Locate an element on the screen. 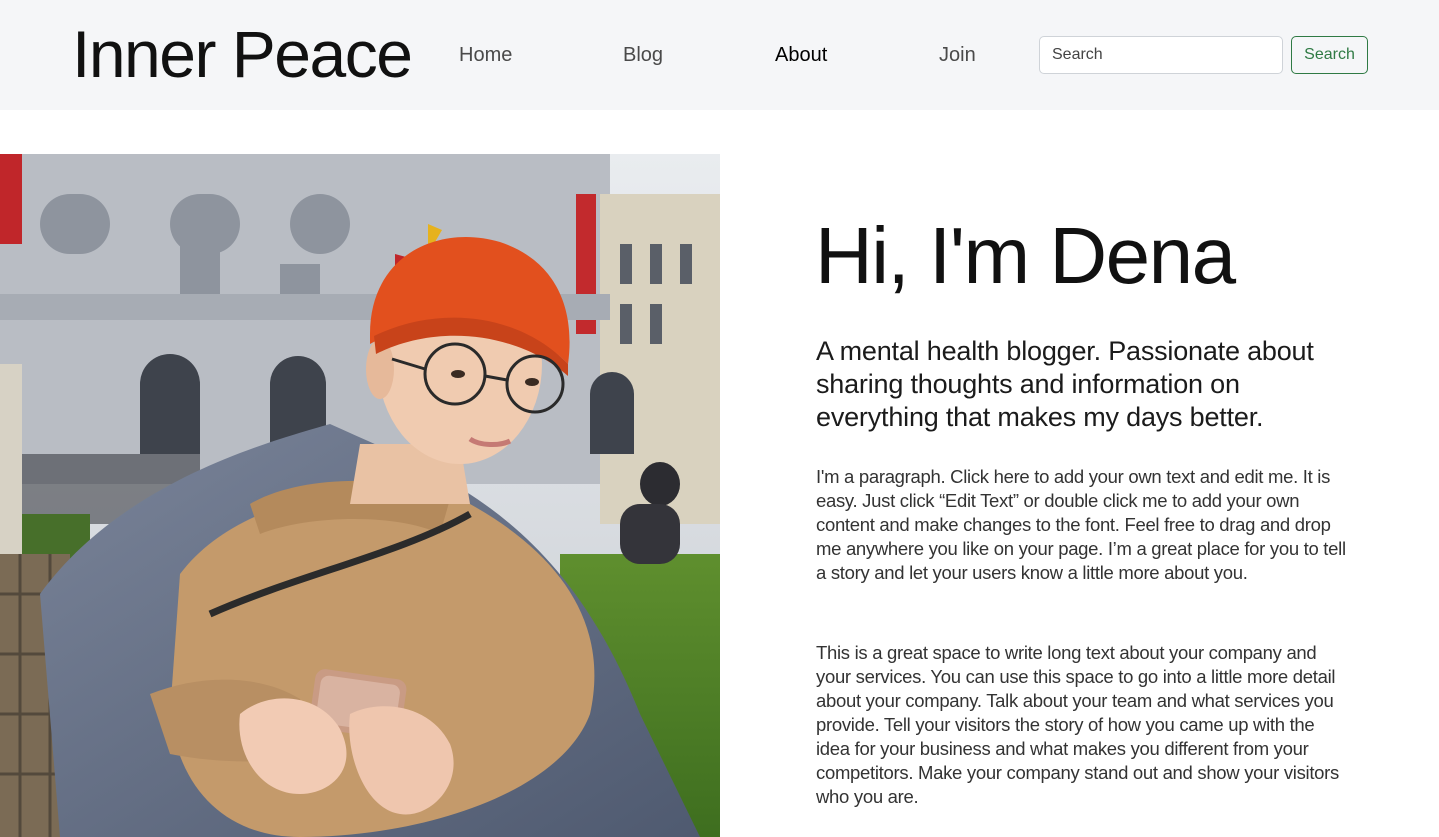  site-logo-text: Inner Peace is located at coordinates (242, 54).